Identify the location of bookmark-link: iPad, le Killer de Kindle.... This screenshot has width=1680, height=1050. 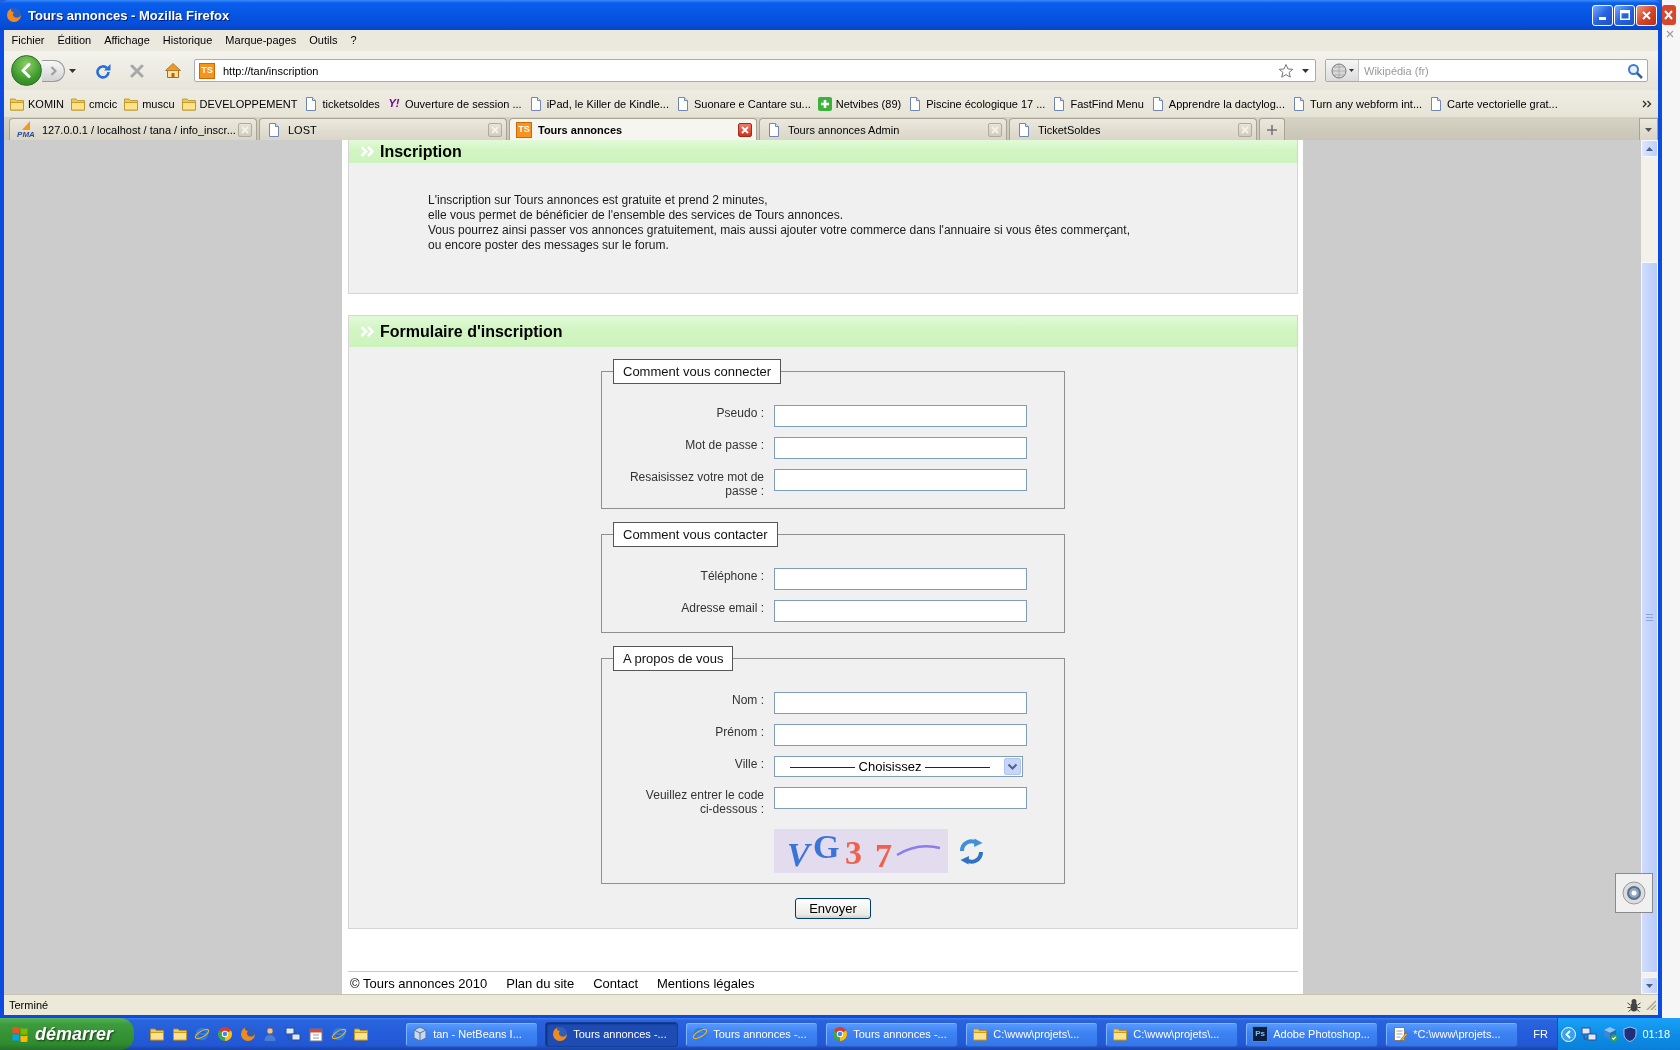
(600, 103).